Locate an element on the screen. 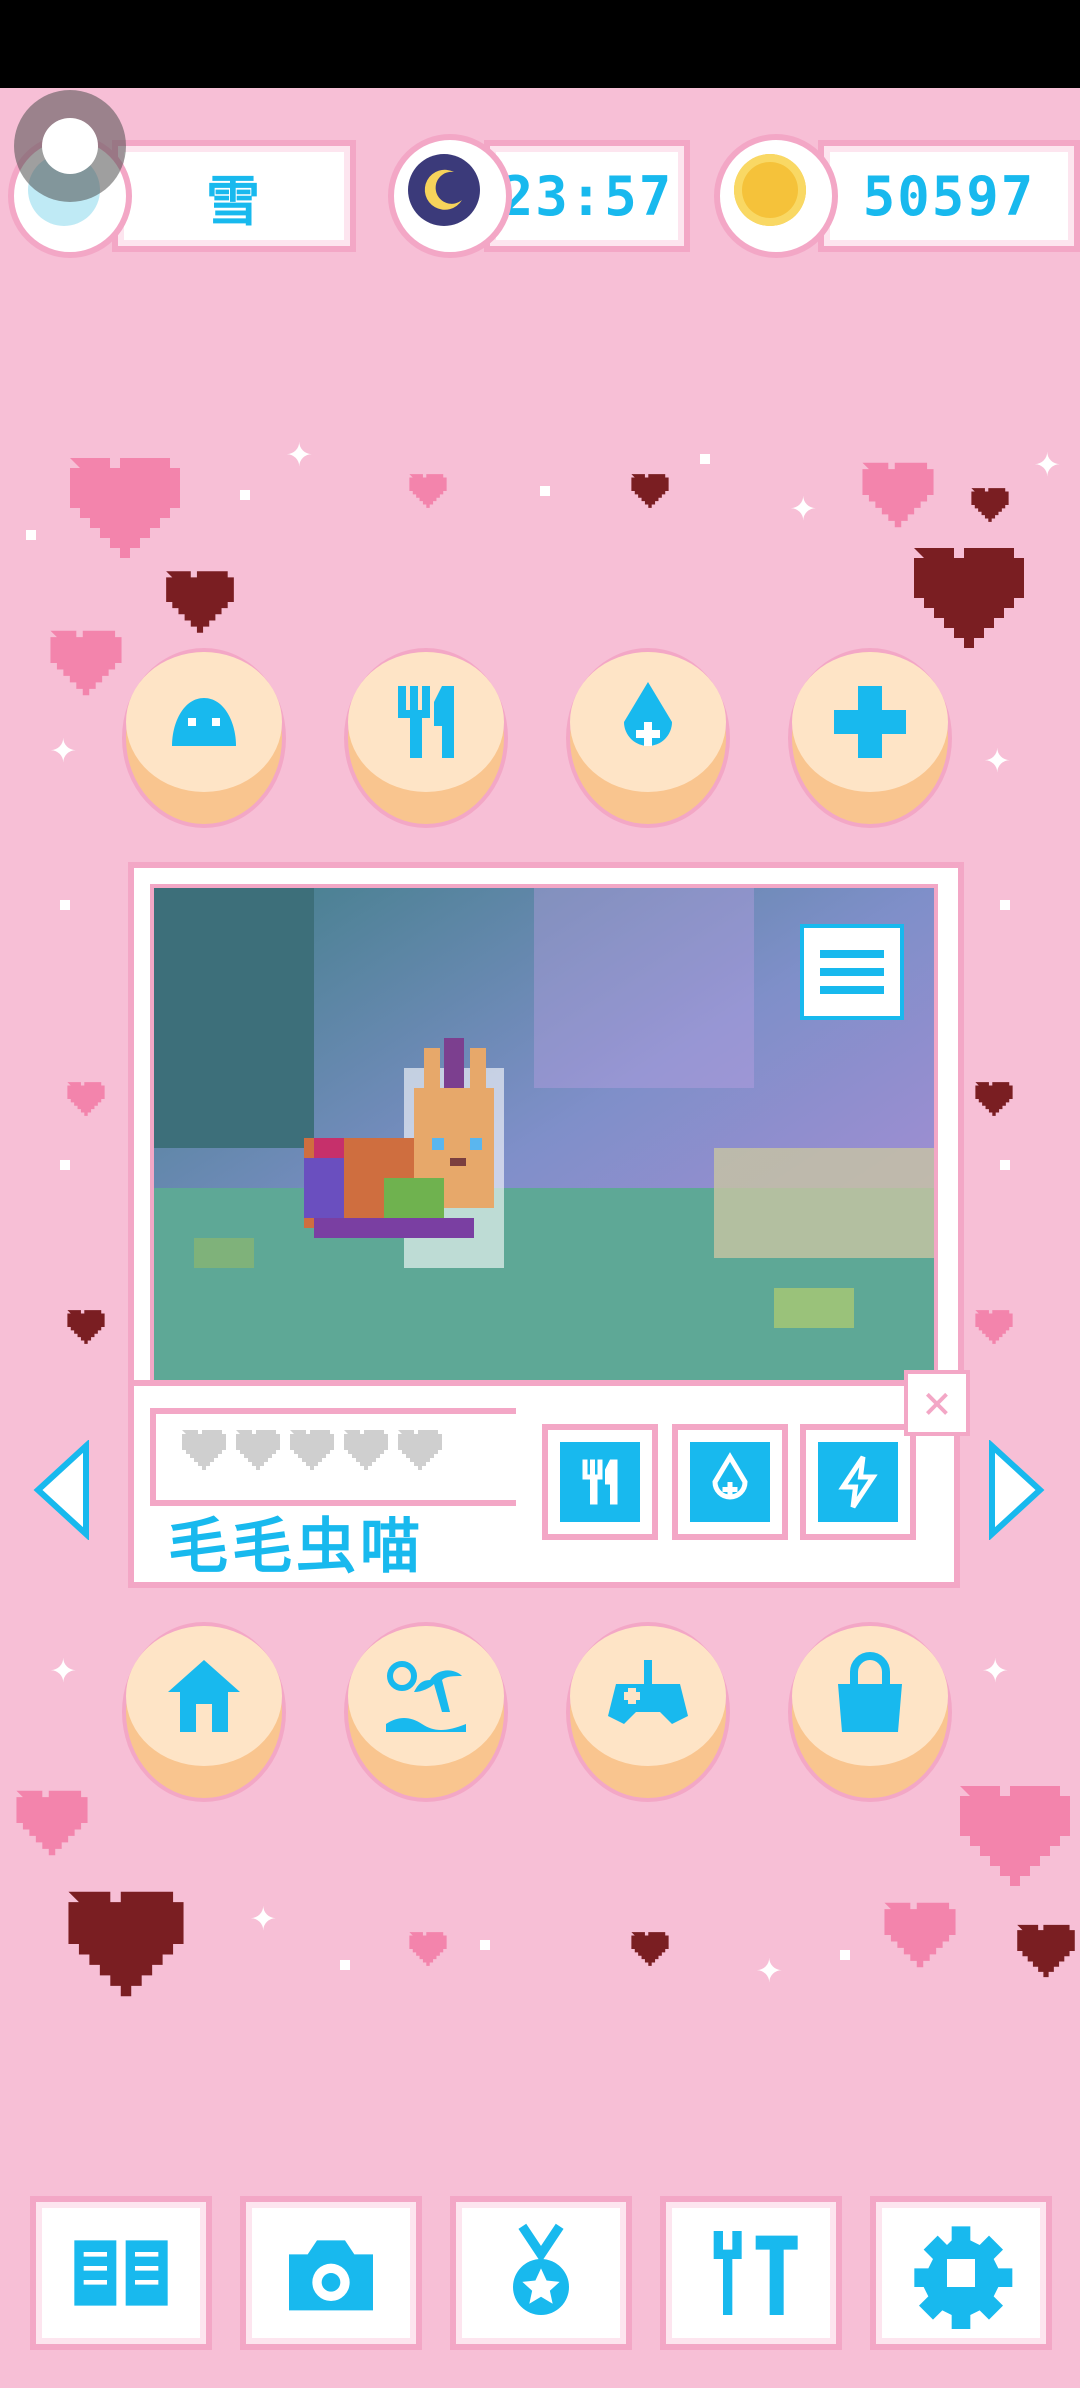  medal-icon is located at coordinates (541, 2269).